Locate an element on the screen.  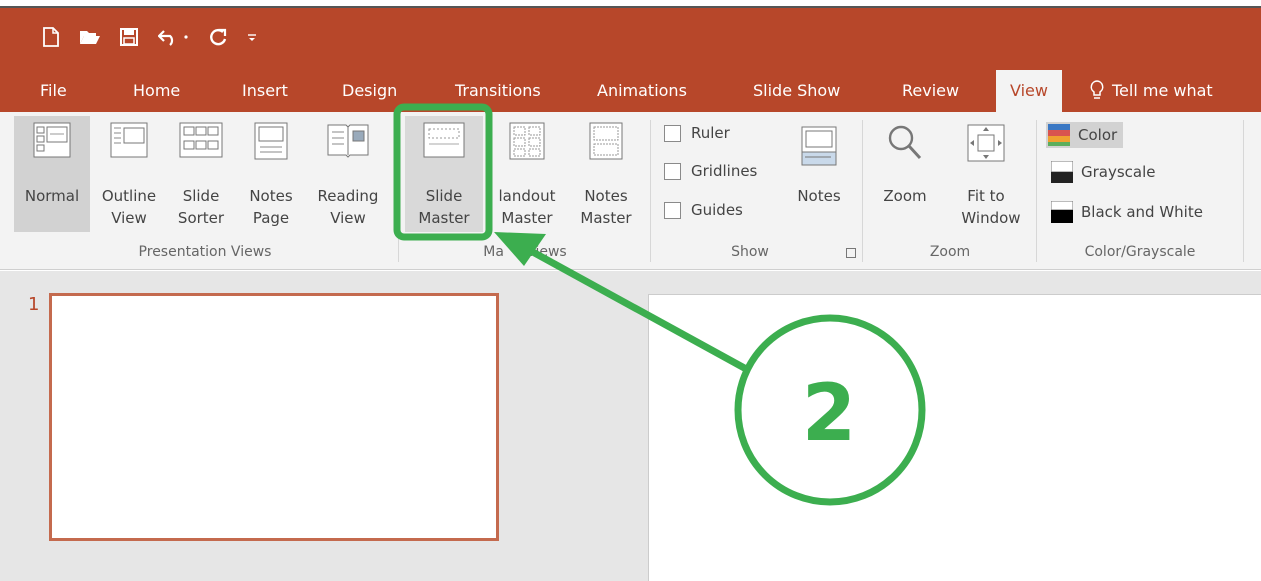
normal-view-button: Normal is located at coordinates (52, 174).